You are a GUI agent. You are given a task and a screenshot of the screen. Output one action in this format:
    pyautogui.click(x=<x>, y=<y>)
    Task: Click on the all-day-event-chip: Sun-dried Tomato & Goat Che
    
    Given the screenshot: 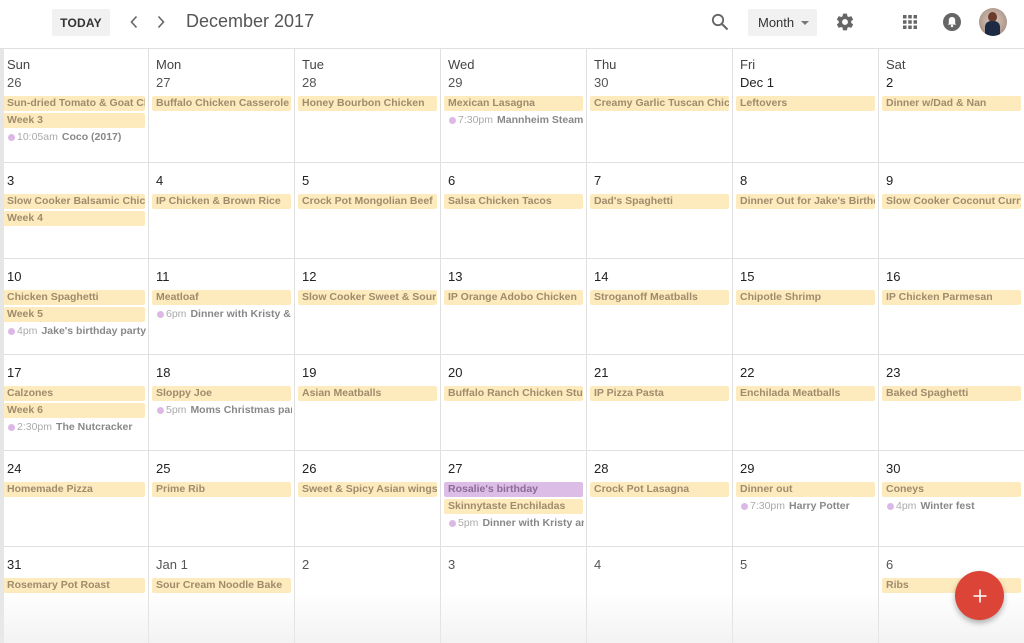 What is the action you would take?
    pyautogui.click(x=74, y=103)
    